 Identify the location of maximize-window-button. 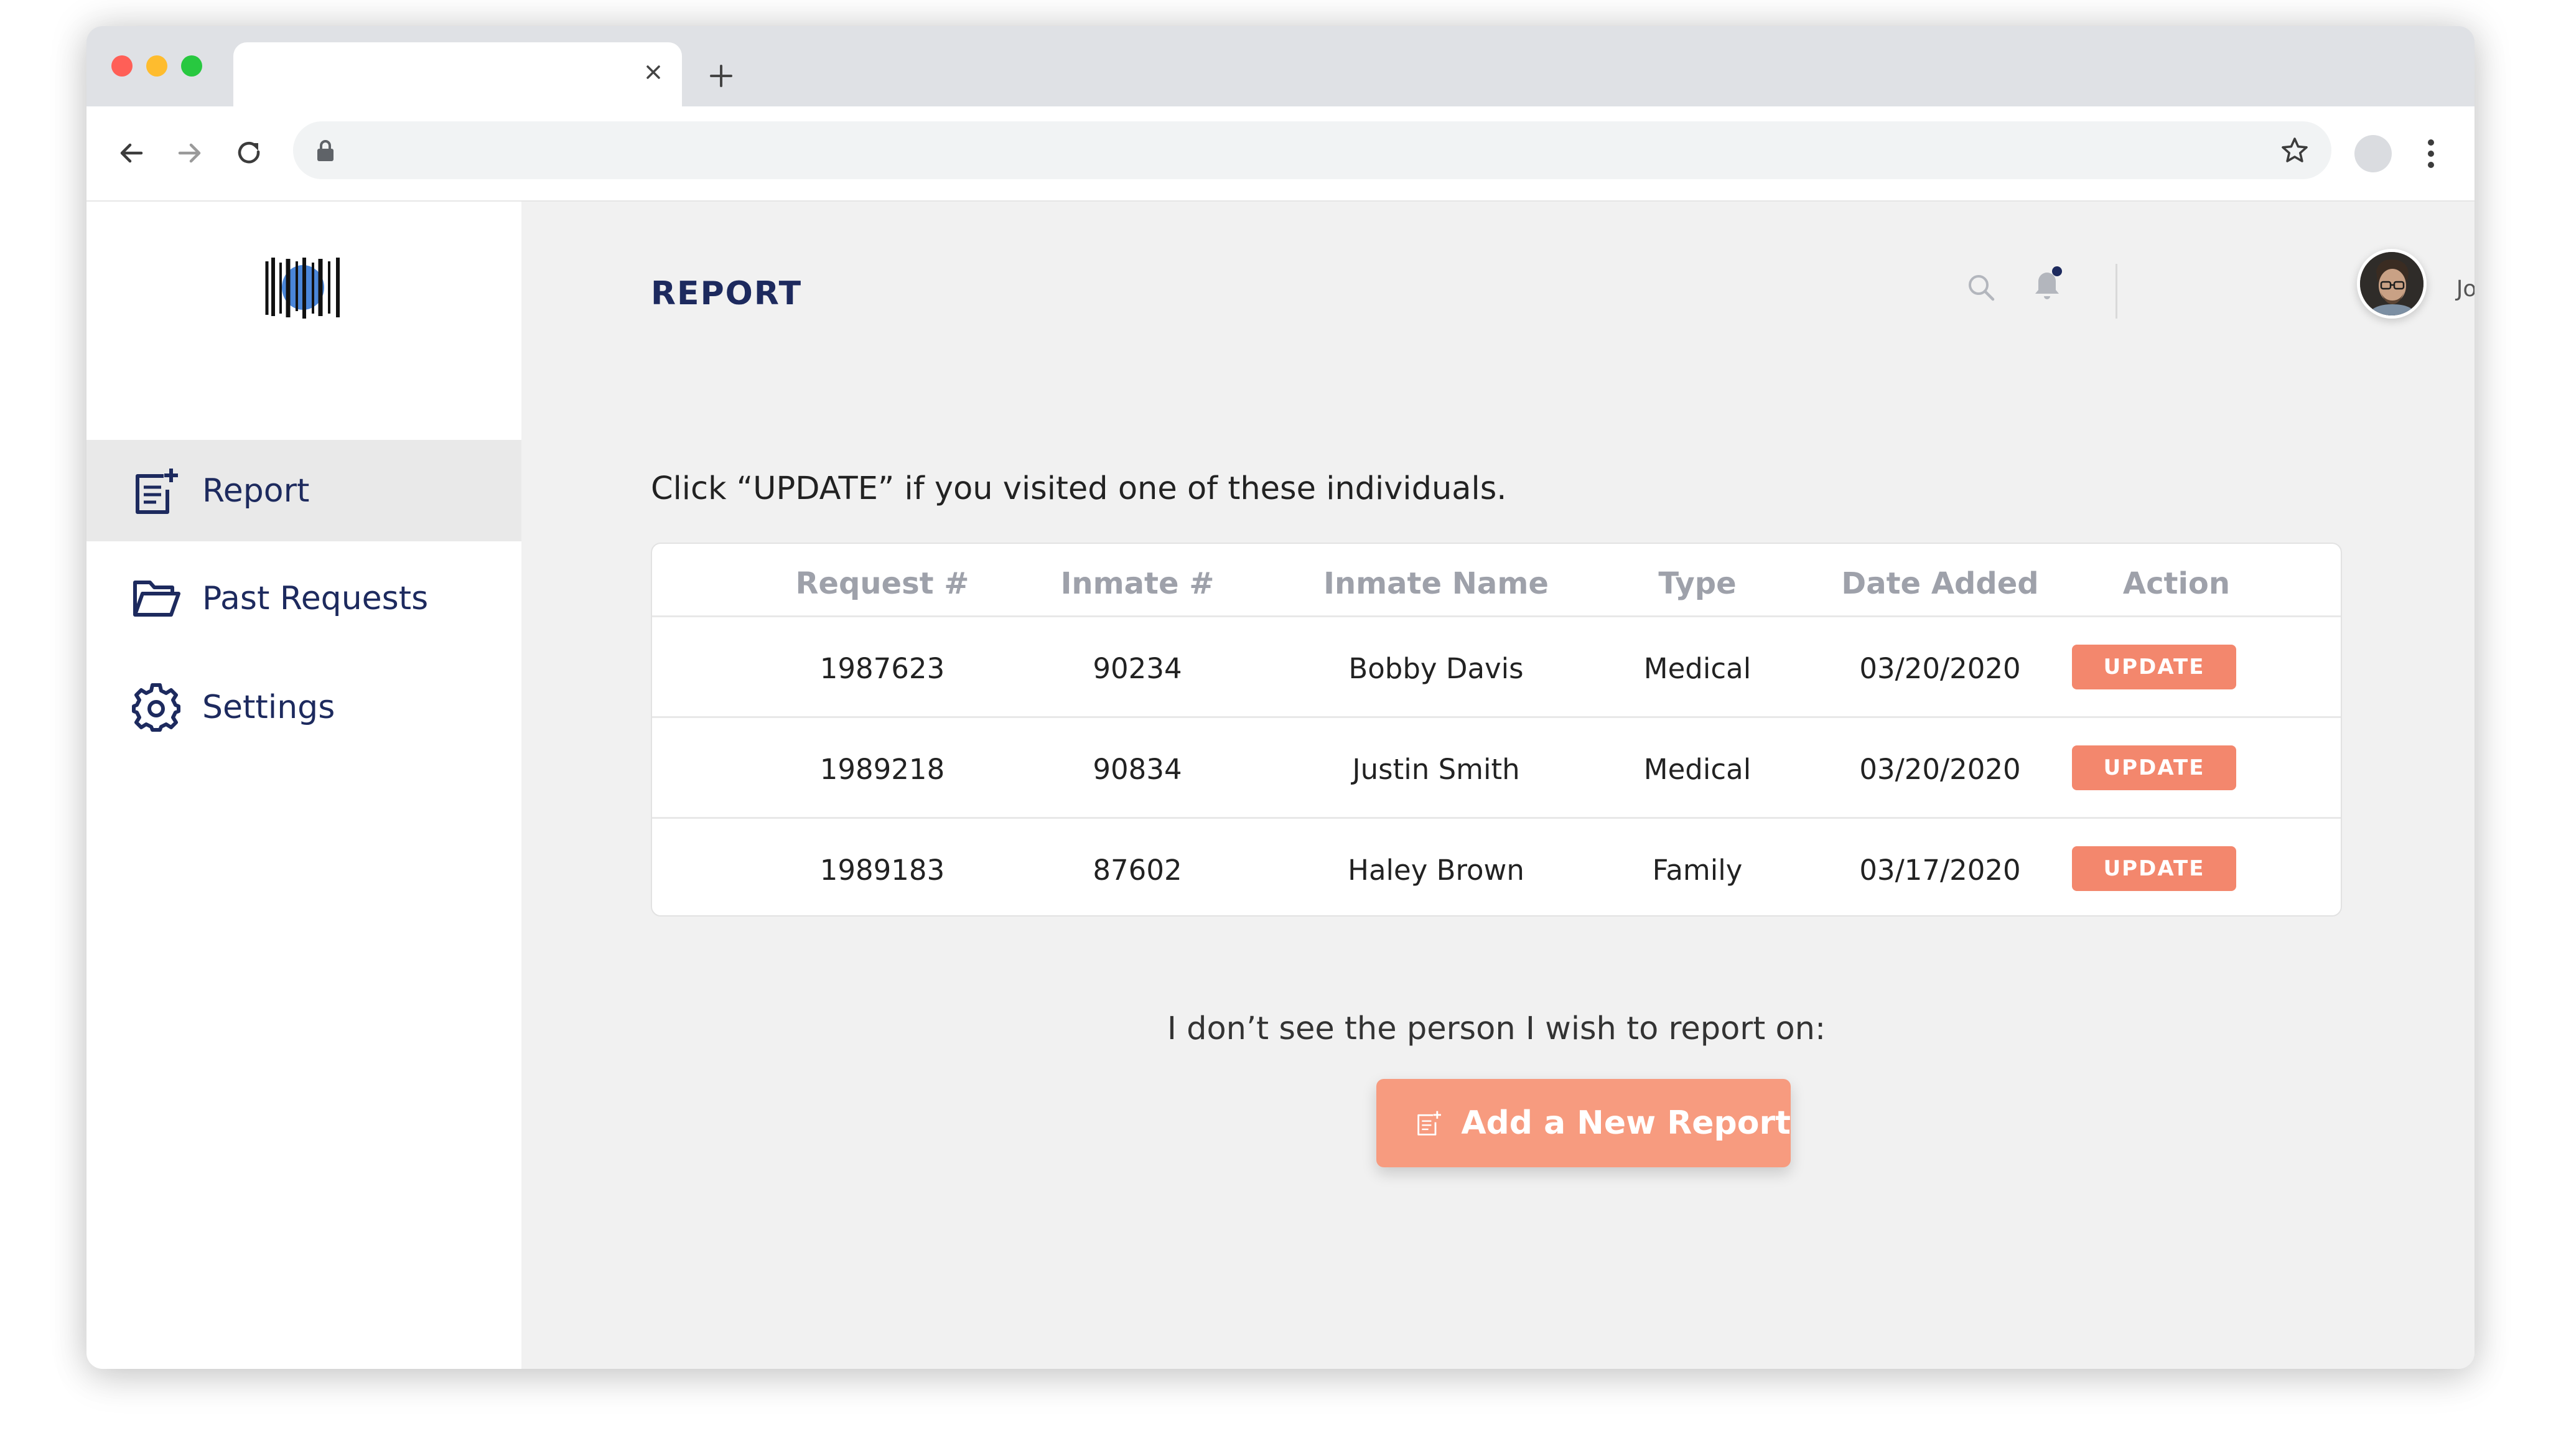
(191, 66).